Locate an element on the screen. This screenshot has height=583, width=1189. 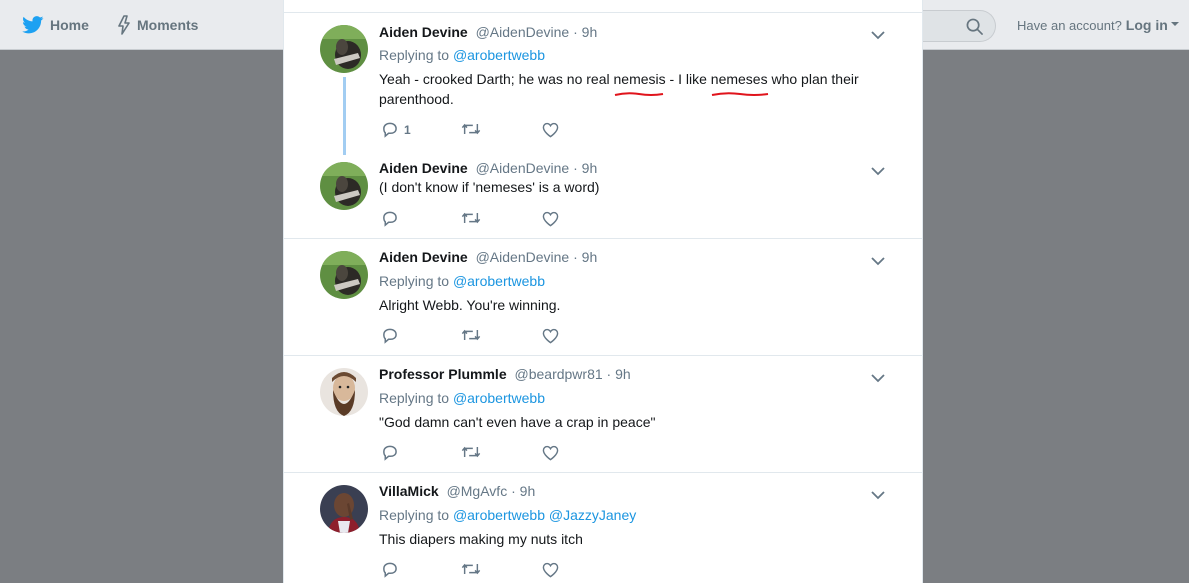
moments-label: Moments is located at coordinates (168, 25).